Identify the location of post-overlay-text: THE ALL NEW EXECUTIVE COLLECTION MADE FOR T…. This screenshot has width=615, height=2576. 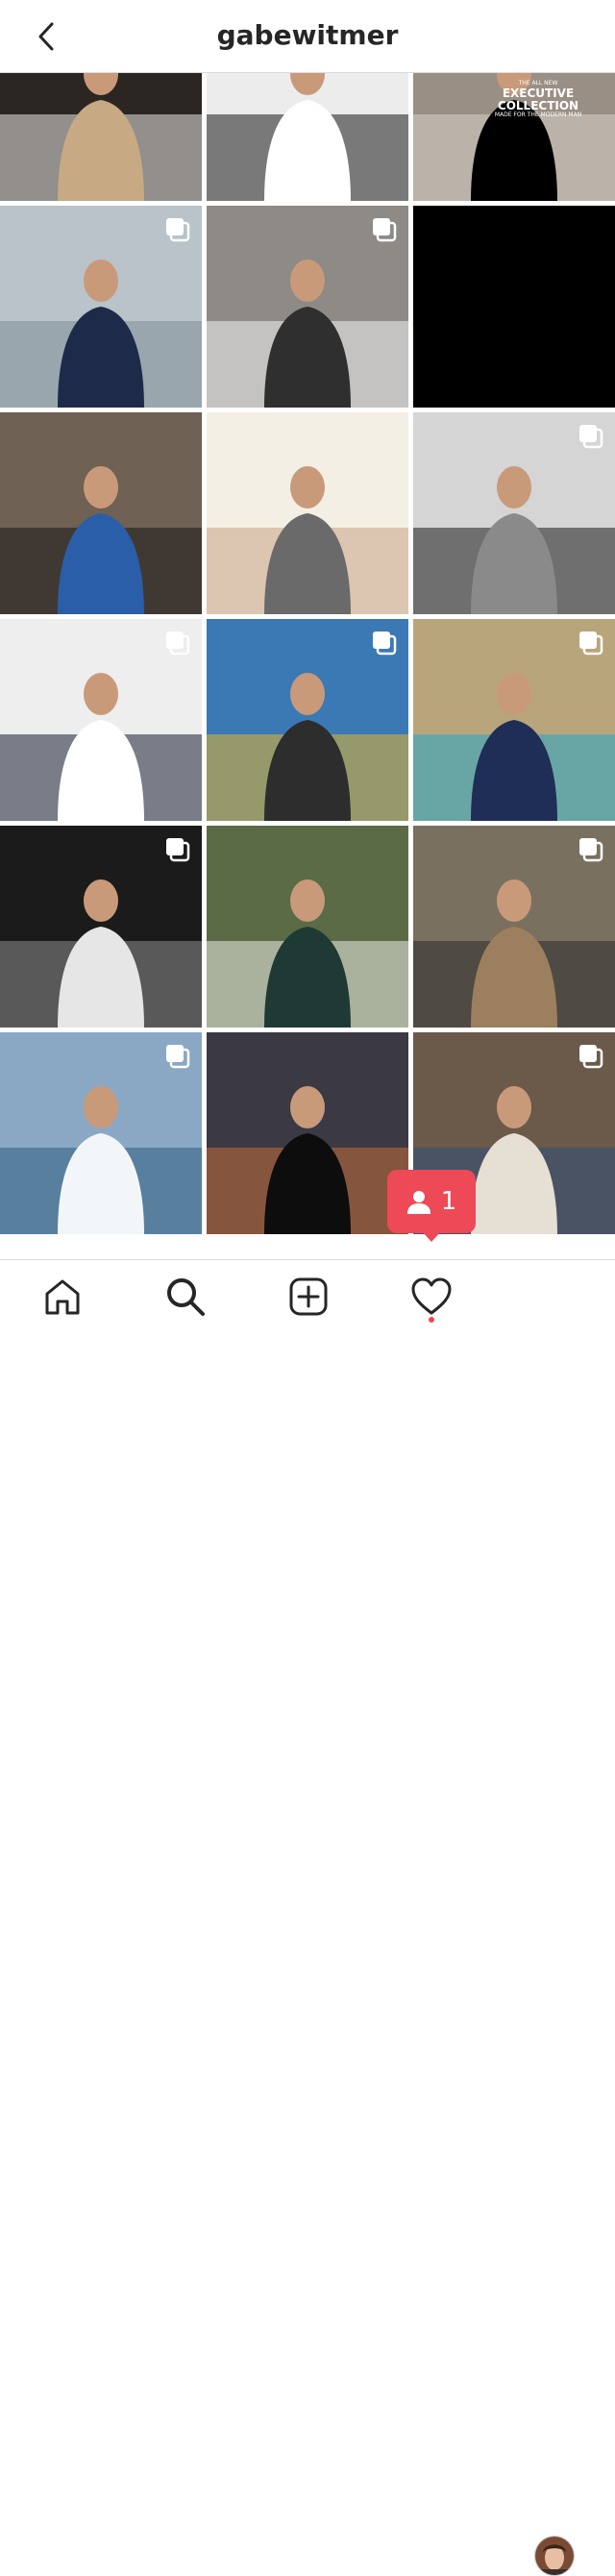
(538, 99).